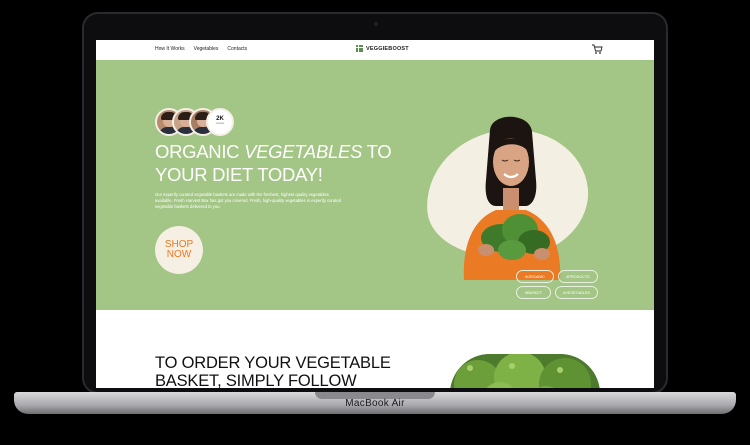 This screenshot has width=750, height=445. I want to click on tag-vegetables: #VEGETABLES, so click(576, 292).